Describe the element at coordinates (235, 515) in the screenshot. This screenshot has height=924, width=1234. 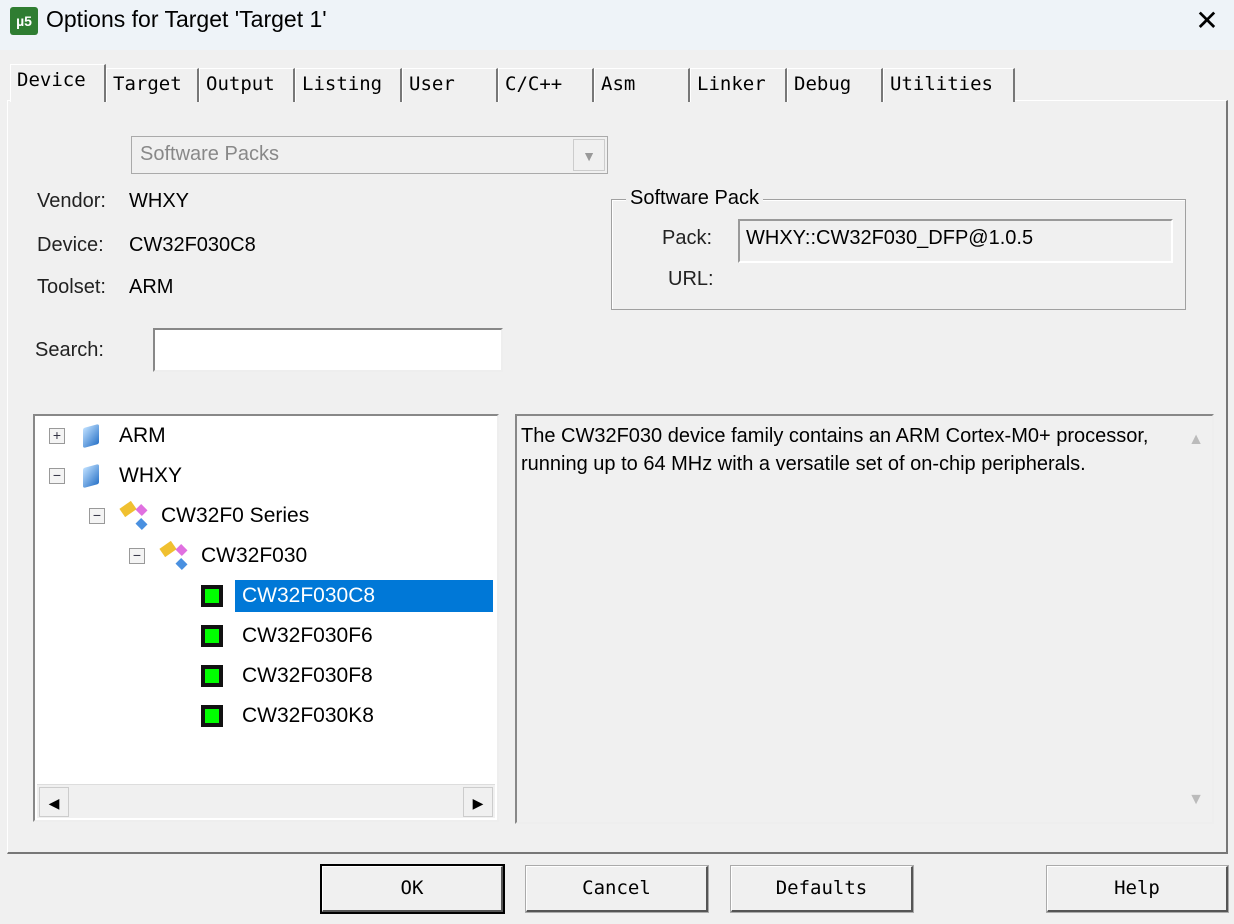
I see `tree-node-label: CW32F0 Series` at that location.